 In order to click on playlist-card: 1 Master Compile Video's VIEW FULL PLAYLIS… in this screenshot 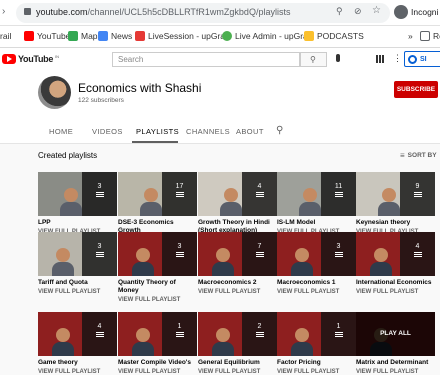, I will do `click(157, 343)`.